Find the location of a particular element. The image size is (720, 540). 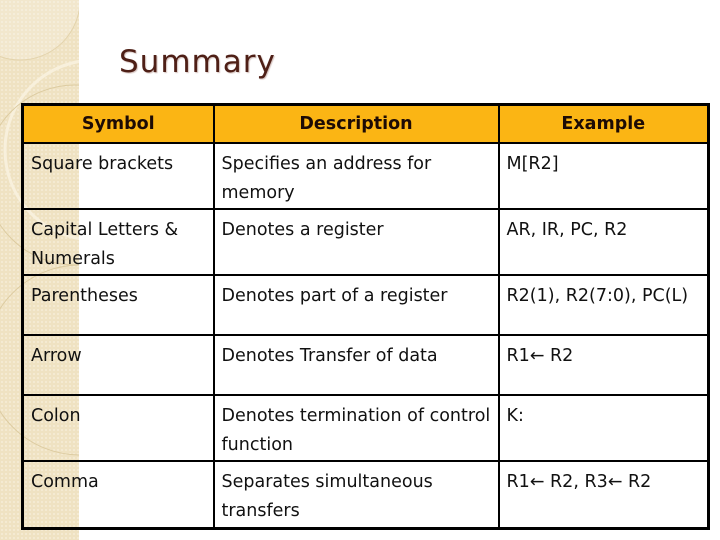

symbol-cell: Comma is located at coordinates (118, 495).